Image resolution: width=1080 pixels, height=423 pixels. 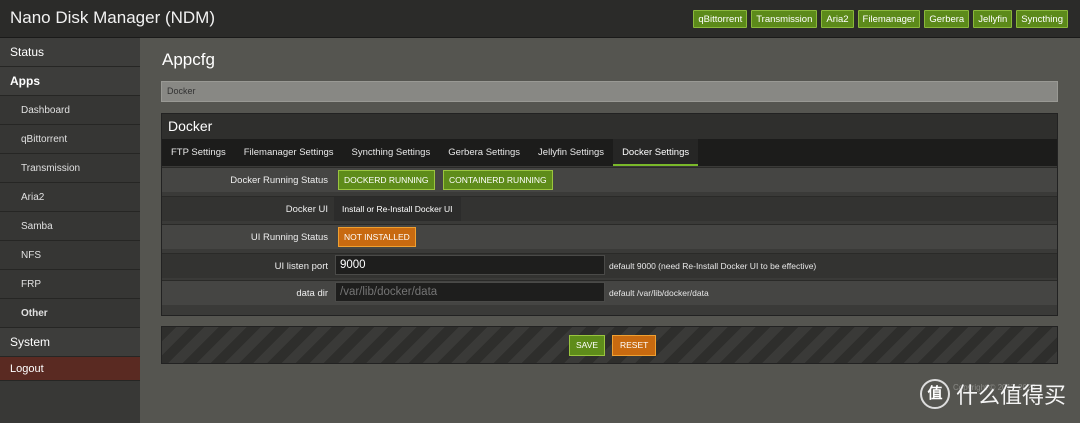 I want to click on install-docker-ui-button: Install or Re-Install Docker UI, so click(x=397, y=209).